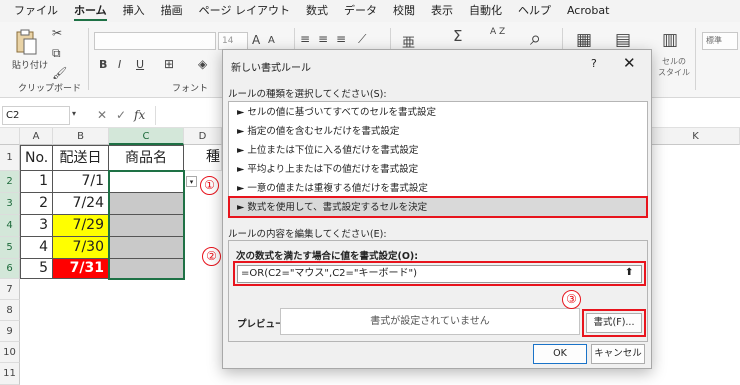 This screenshot has height=385, width=740. Describe the element at coordinates (623, 40) in the screenshot. I see `table-format-icon: ▤` at that location.